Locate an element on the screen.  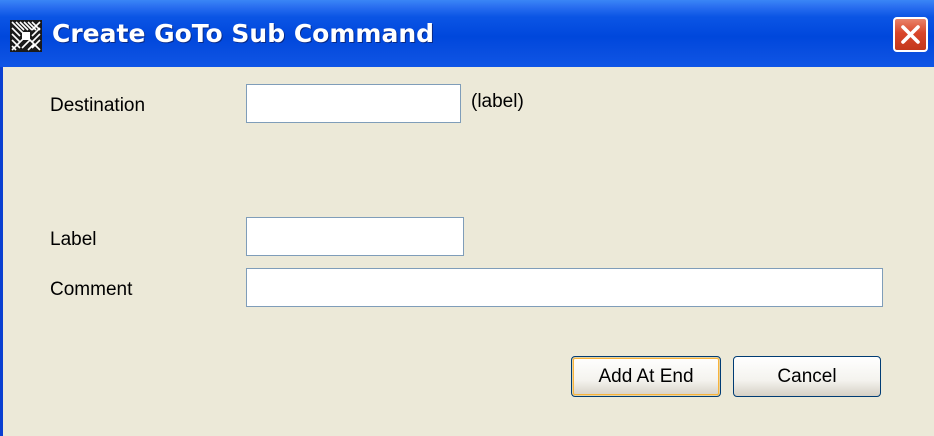
window-title: Create GoTo Sub Command is located at coordinates (243, 33).